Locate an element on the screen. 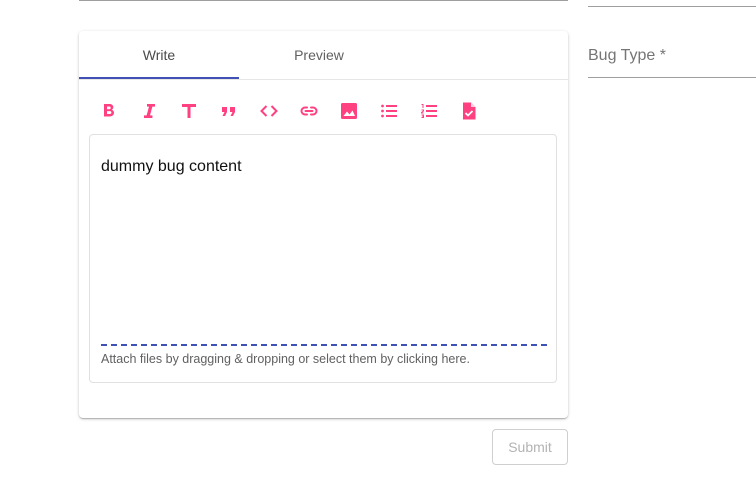 This screenshot has height=492, width=756. image-button is located at coordinates (349, 111).